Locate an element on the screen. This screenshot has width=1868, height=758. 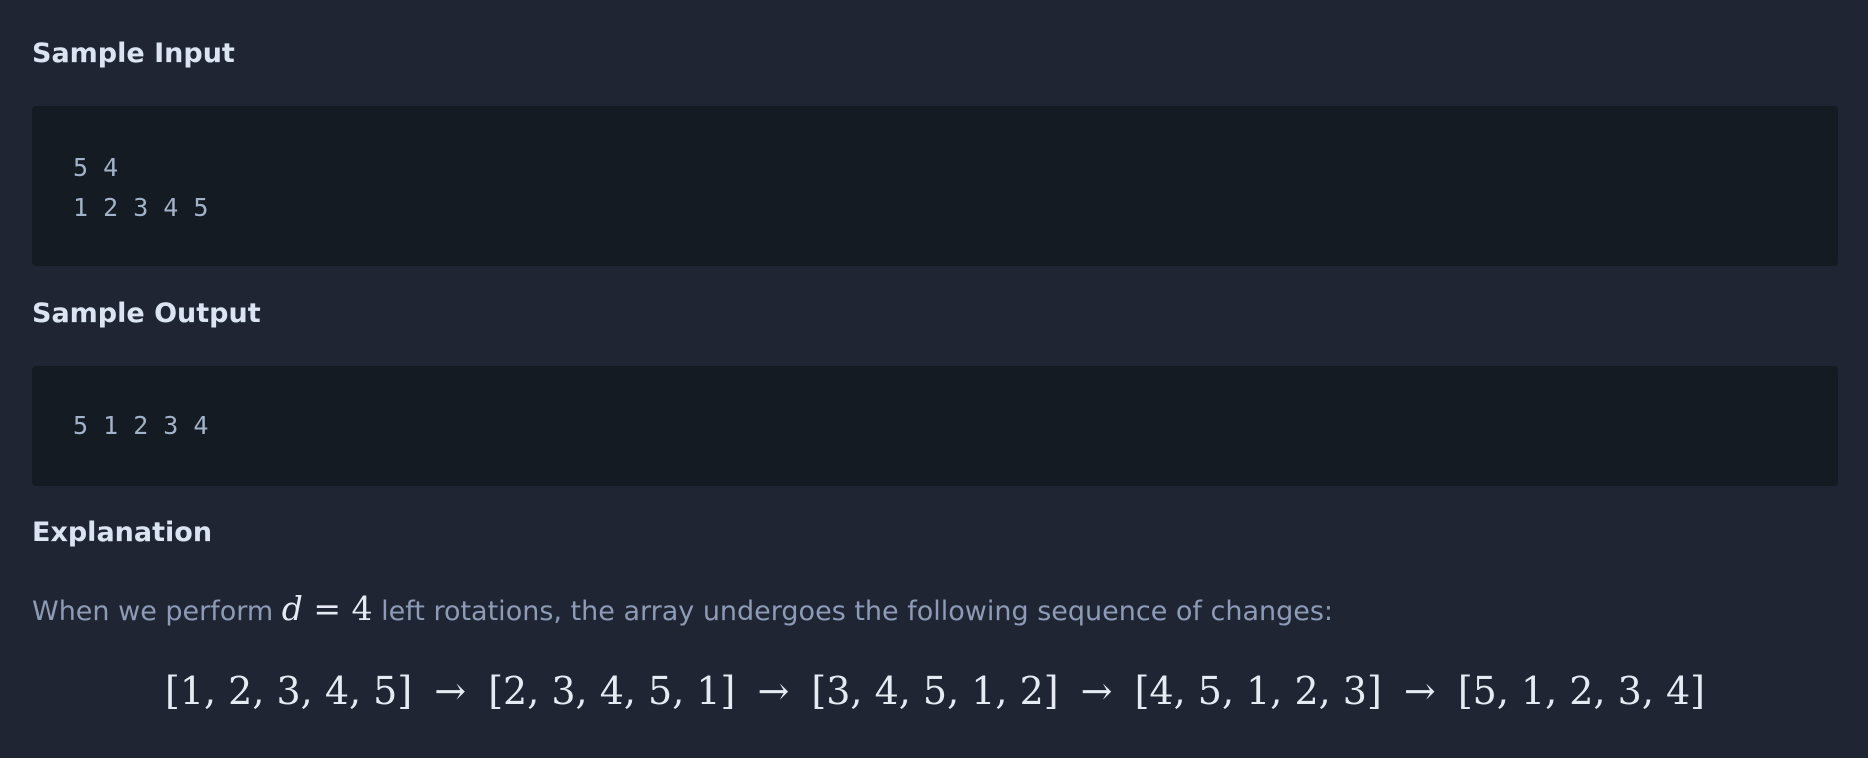
array-state: [3, 4, 5, 1, 2] is located at coordinates (935, 691).